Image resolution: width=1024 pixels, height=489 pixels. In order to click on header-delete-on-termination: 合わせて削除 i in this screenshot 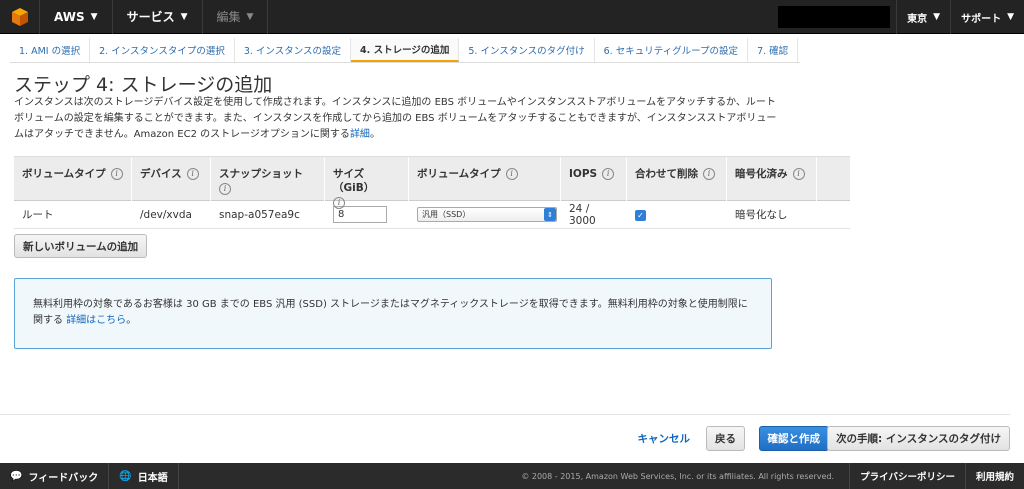, I will do `click(677, 179)`.